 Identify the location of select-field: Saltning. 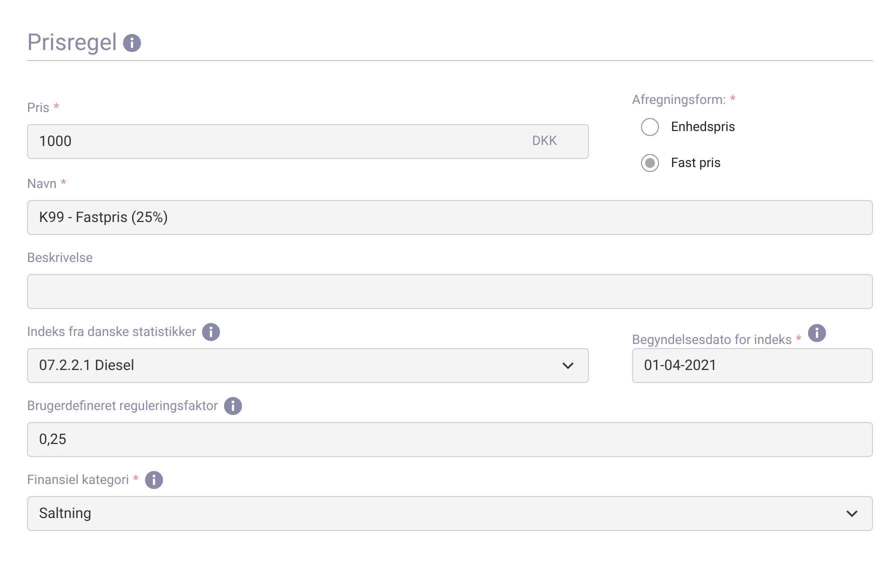
(450, 513).